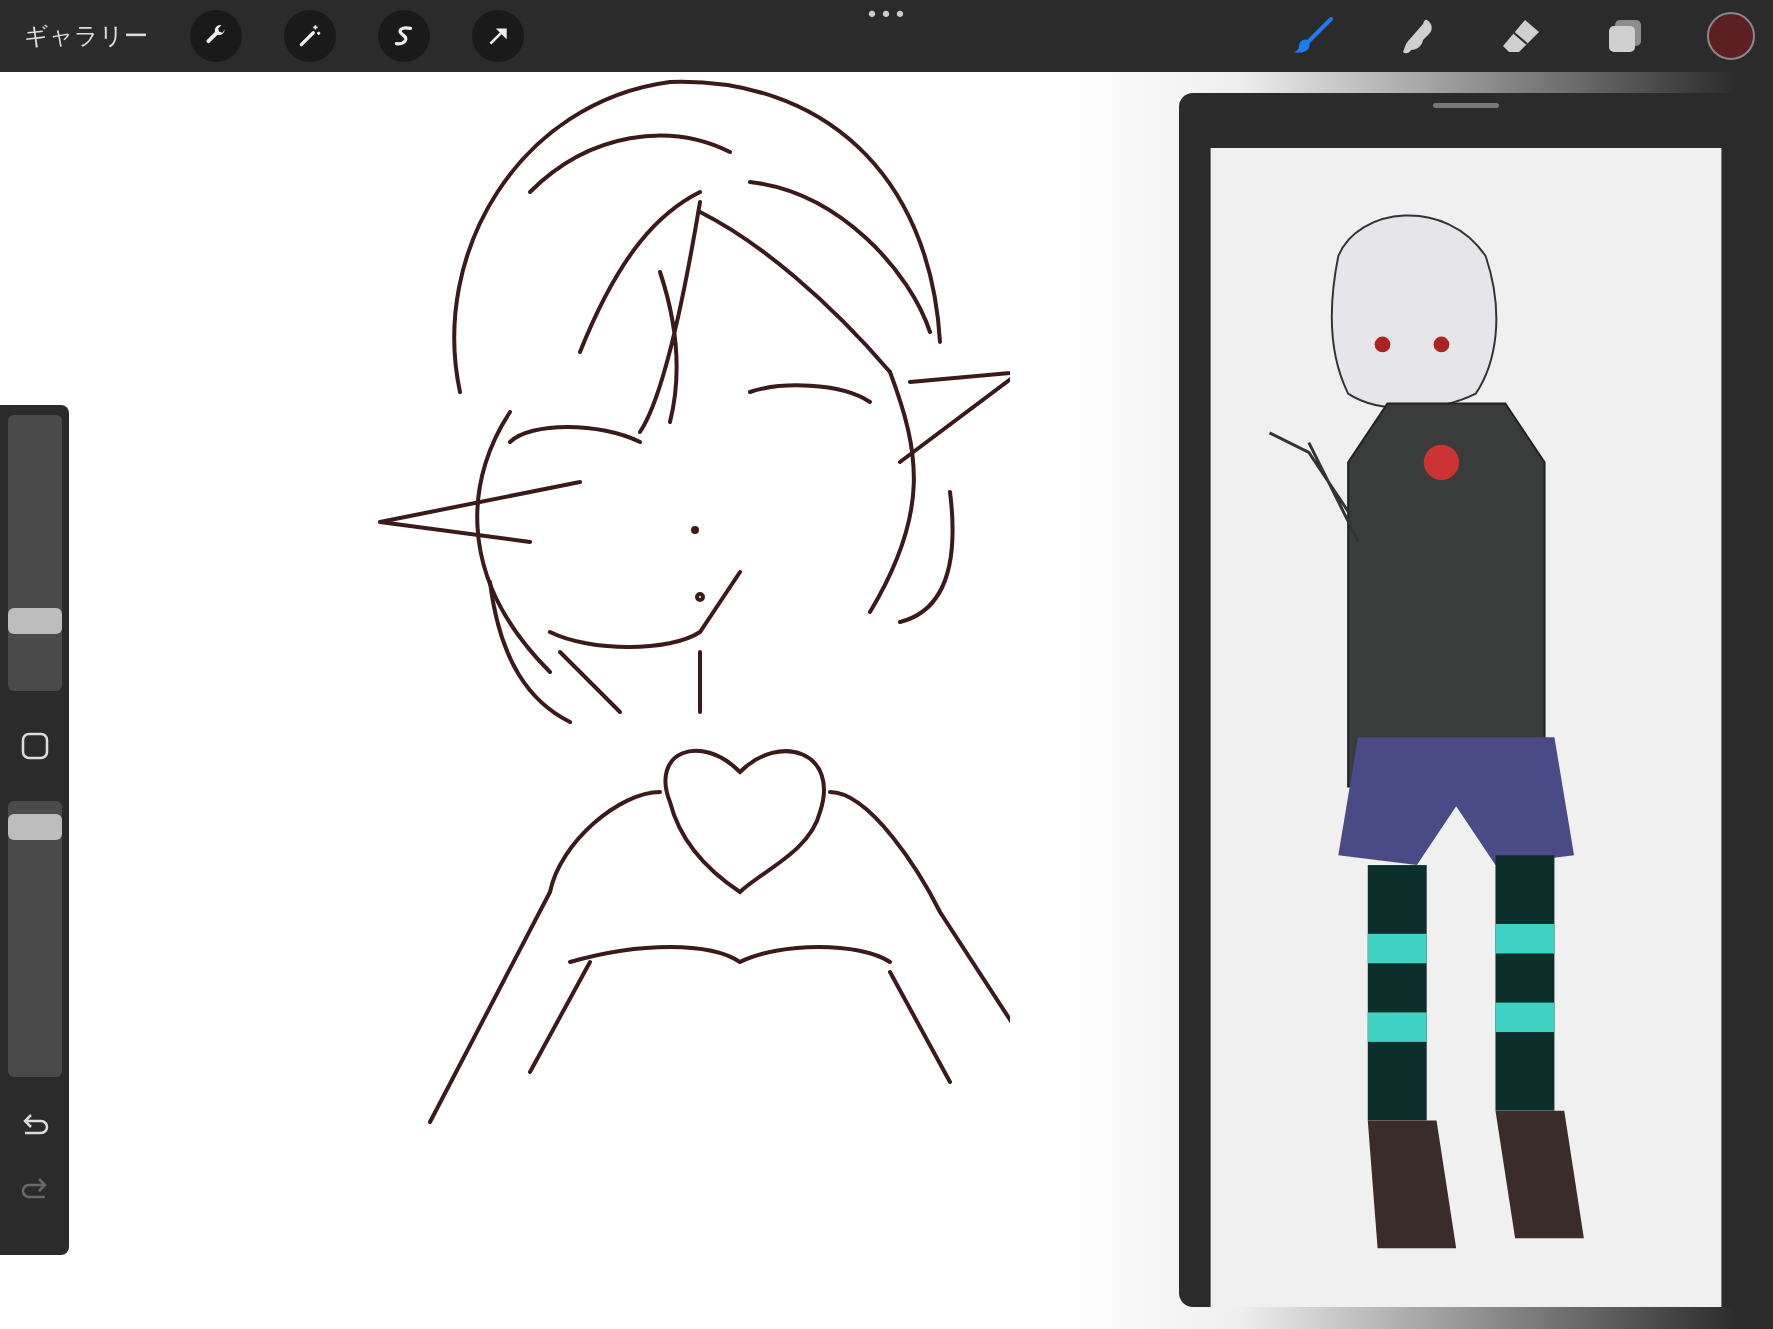 This screenshot has height=1329, width=1773. Describe the element at coordinates (34, 746) in the screenshot. I see `square-icon` at that location.